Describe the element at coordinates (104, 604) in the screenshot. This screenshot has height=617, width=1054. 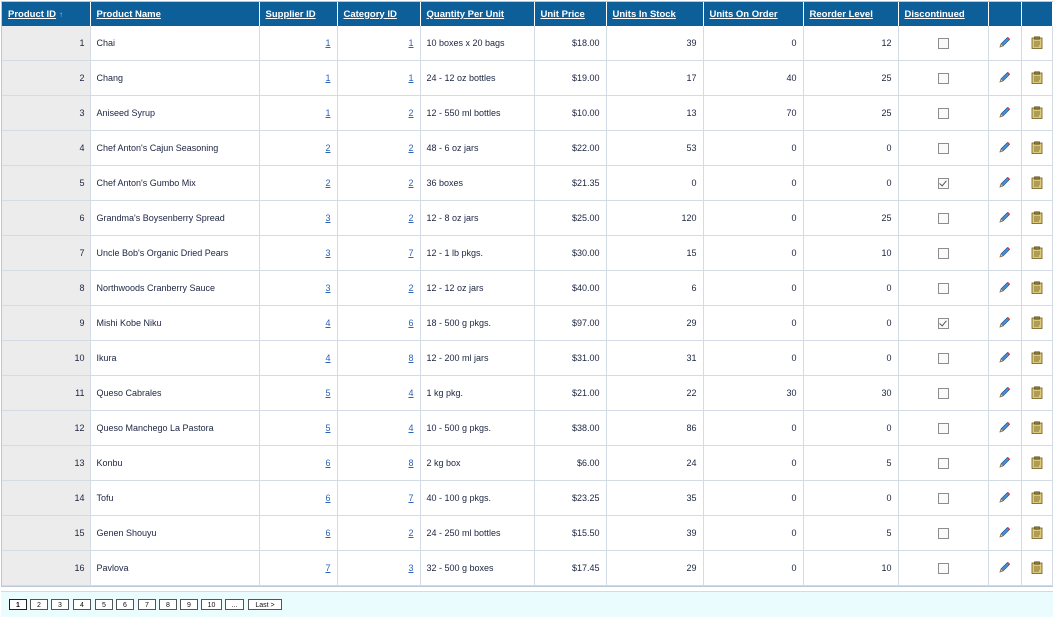
I see `pager-page-button: 5` at that location.